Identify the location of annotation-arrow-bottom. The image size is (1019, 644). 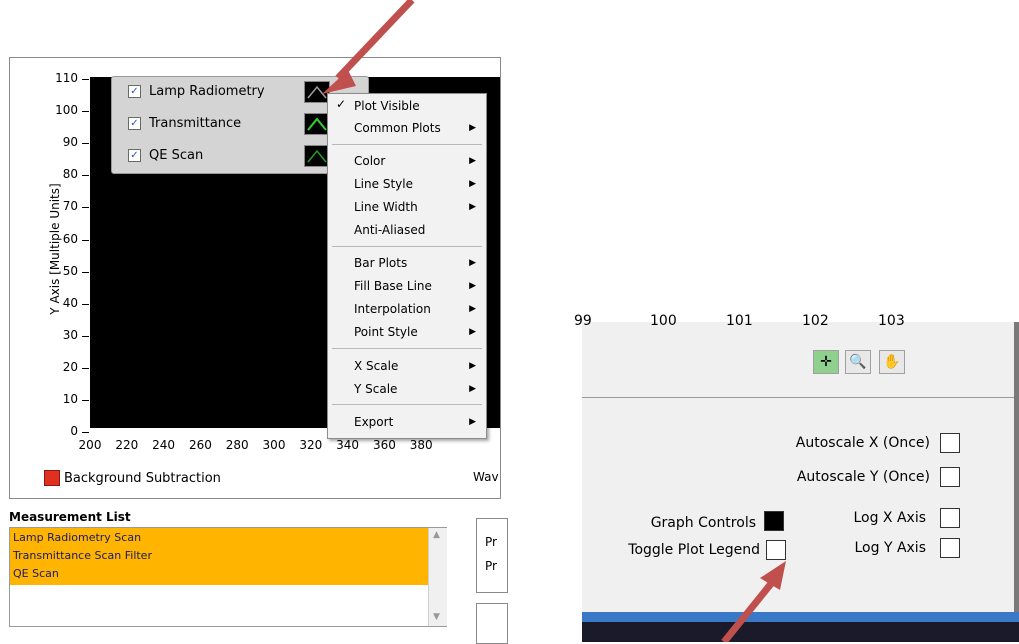
(749, 609).